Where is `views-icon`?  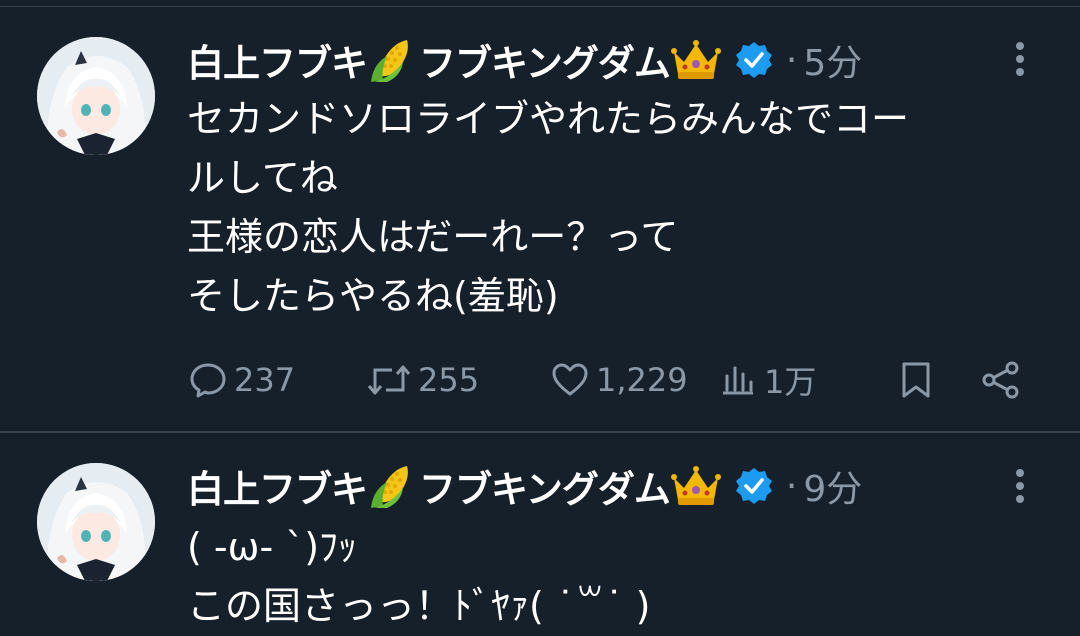
views-icon is located at coordinates (738, 380).